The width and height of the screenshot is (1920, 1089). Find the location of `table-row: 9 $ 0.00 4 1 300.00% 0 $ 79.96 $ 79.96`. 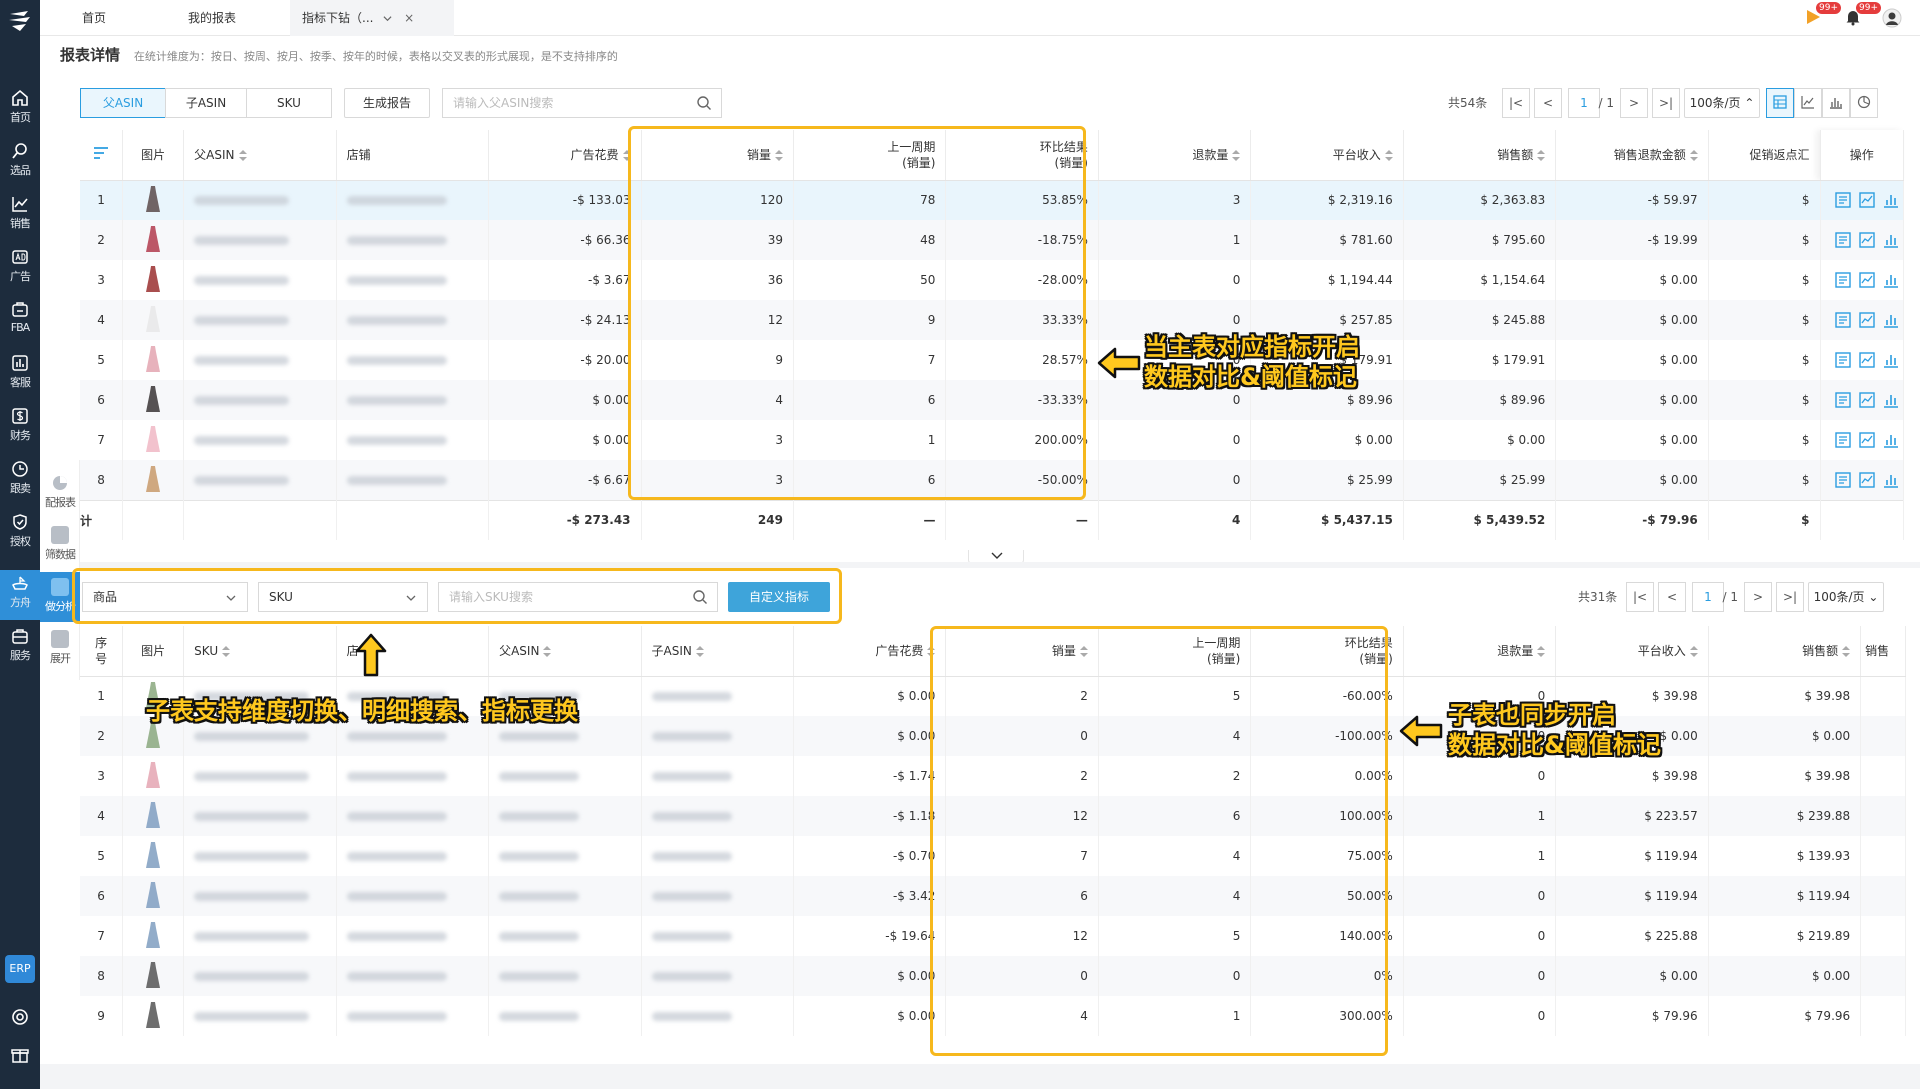

table-row: 9 $ 0.00 4 1 300.00% 0 $ 79.96 $ 79.96 is located at coordinates (993, 1016).